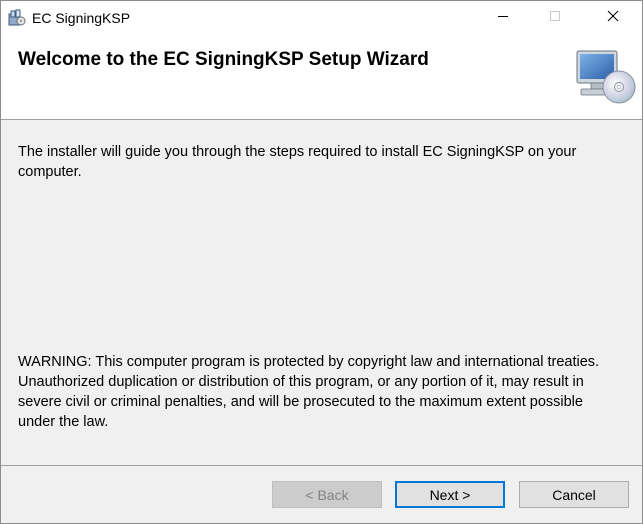  Describe the element at coordinates (450, 494) in the screenshot. I see `next-button: Next >` at that location.